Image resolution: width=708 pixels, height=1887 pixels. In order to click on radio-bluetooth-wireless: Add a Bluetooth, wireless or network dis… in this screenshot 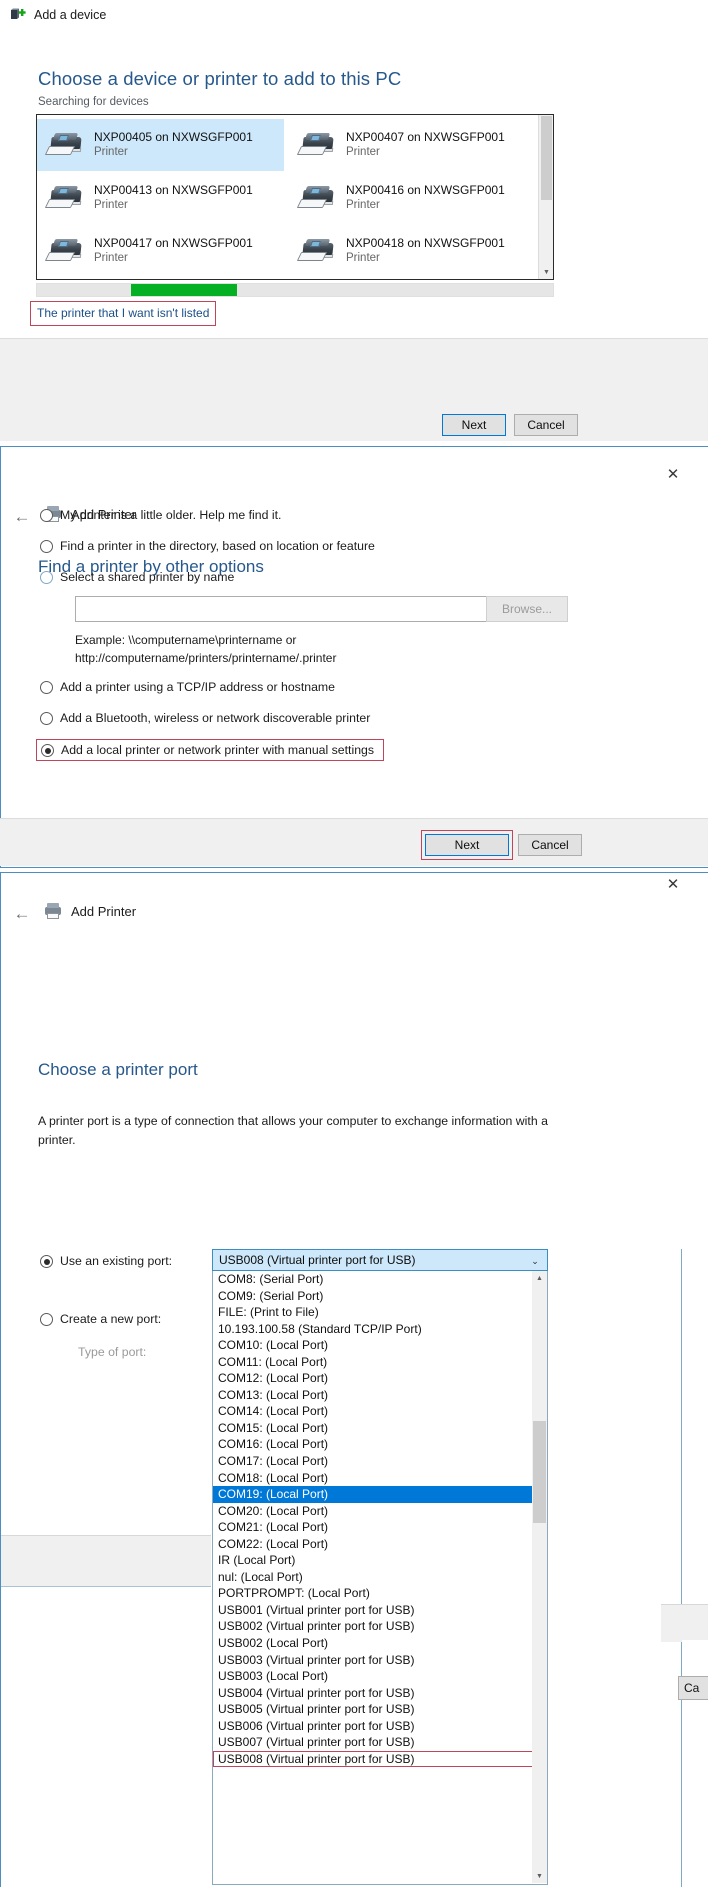, I will do `click(205, 718)`.